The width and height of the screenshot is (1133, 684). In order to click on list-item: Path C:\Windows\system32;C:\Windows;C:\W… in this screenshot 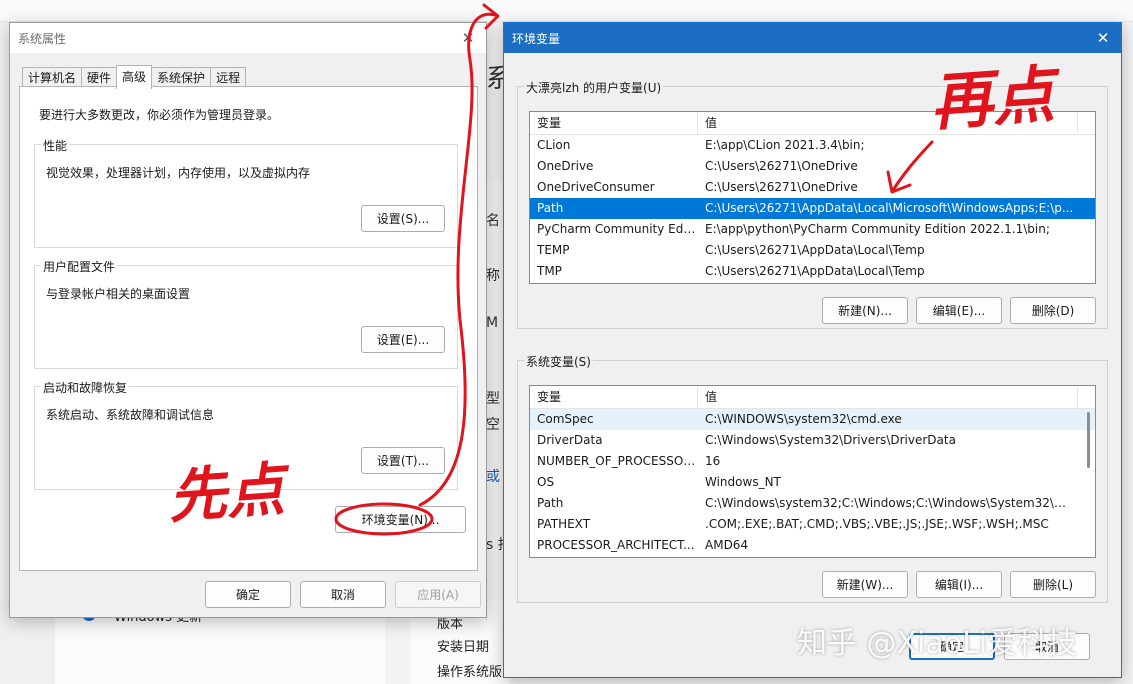, I will do `click(812, 503)`.